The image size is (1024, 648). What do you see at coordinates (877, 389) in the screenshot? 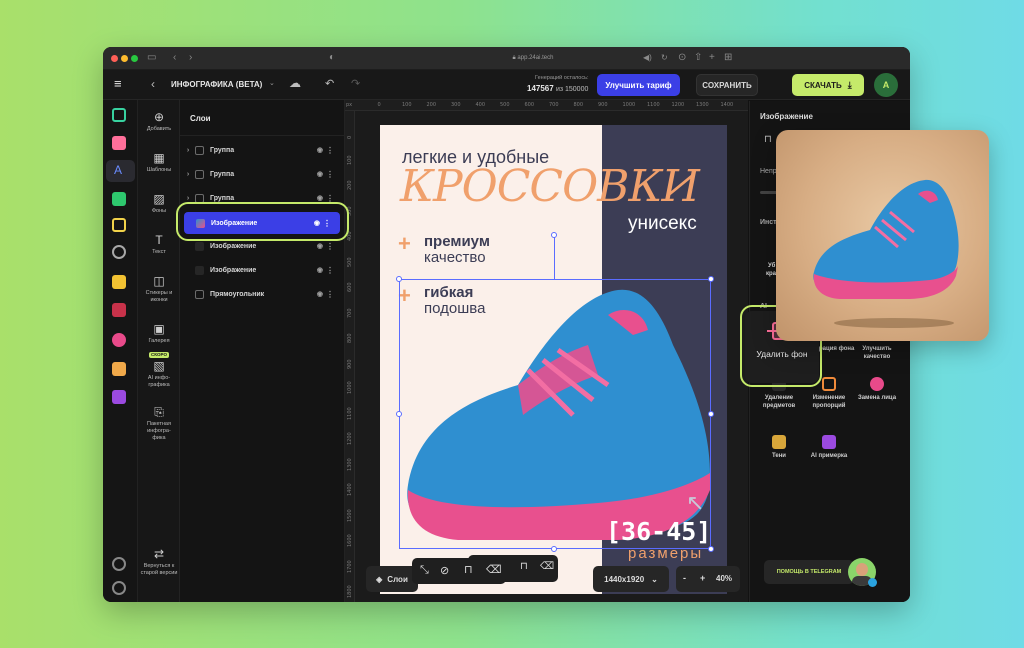
I see `tool-face-swap: Замена лица` at bounding box center [877, 389].